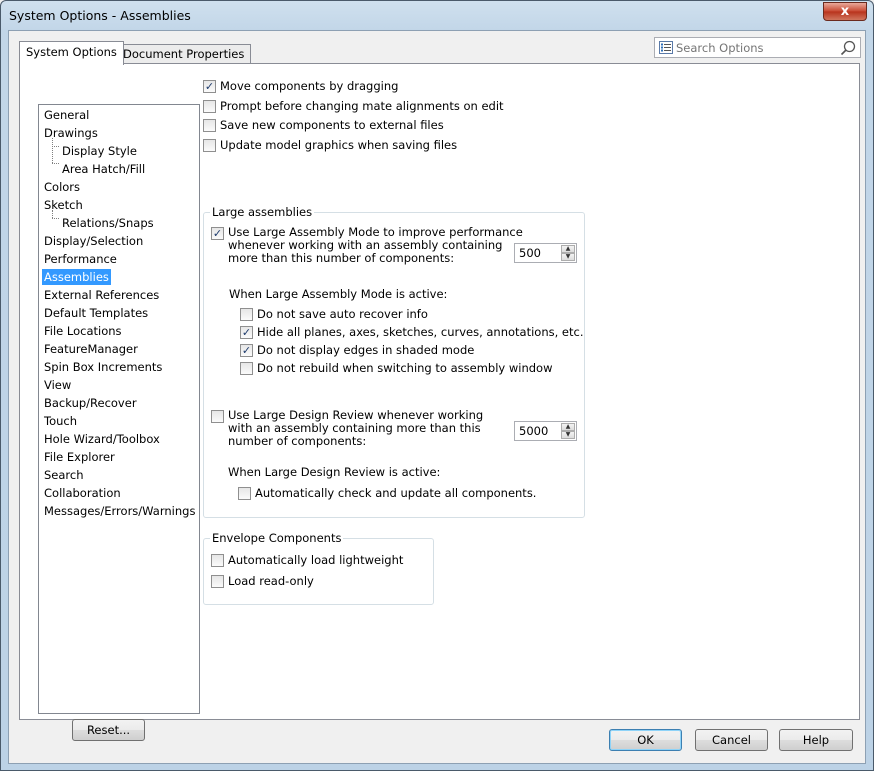  I want to click on tree-item: Colors, so click(62, 187).